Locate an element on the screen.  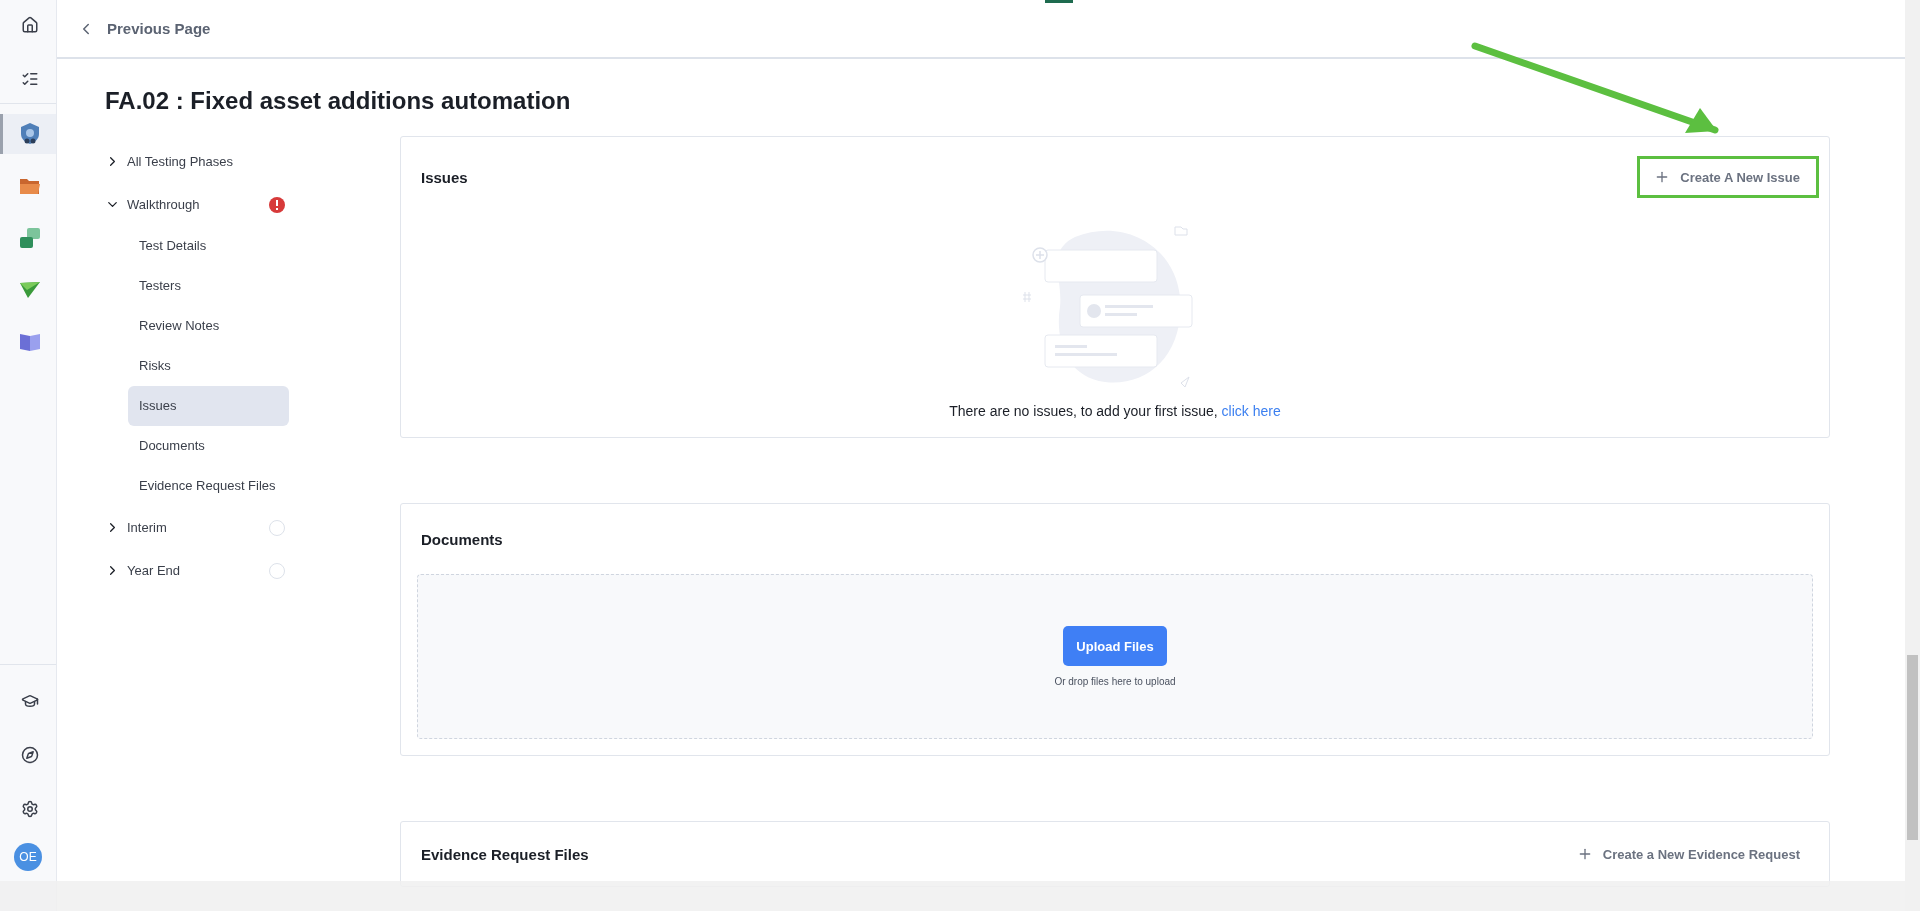
drop-zone: Upload Files Or drop files here to upload is located at coordinates (1115, 656).